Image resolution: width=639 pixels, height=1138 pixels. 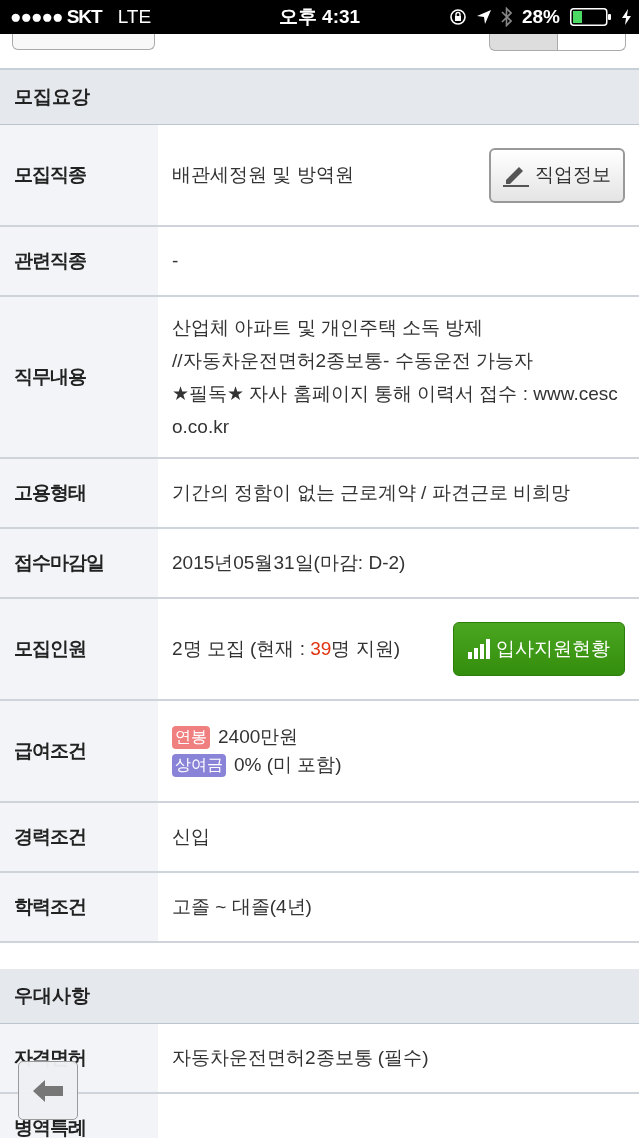 What do you see at coordinates (258, 737) in the screenshot?
I see `field-value: 2400만원` at bounding box center [258, 737].